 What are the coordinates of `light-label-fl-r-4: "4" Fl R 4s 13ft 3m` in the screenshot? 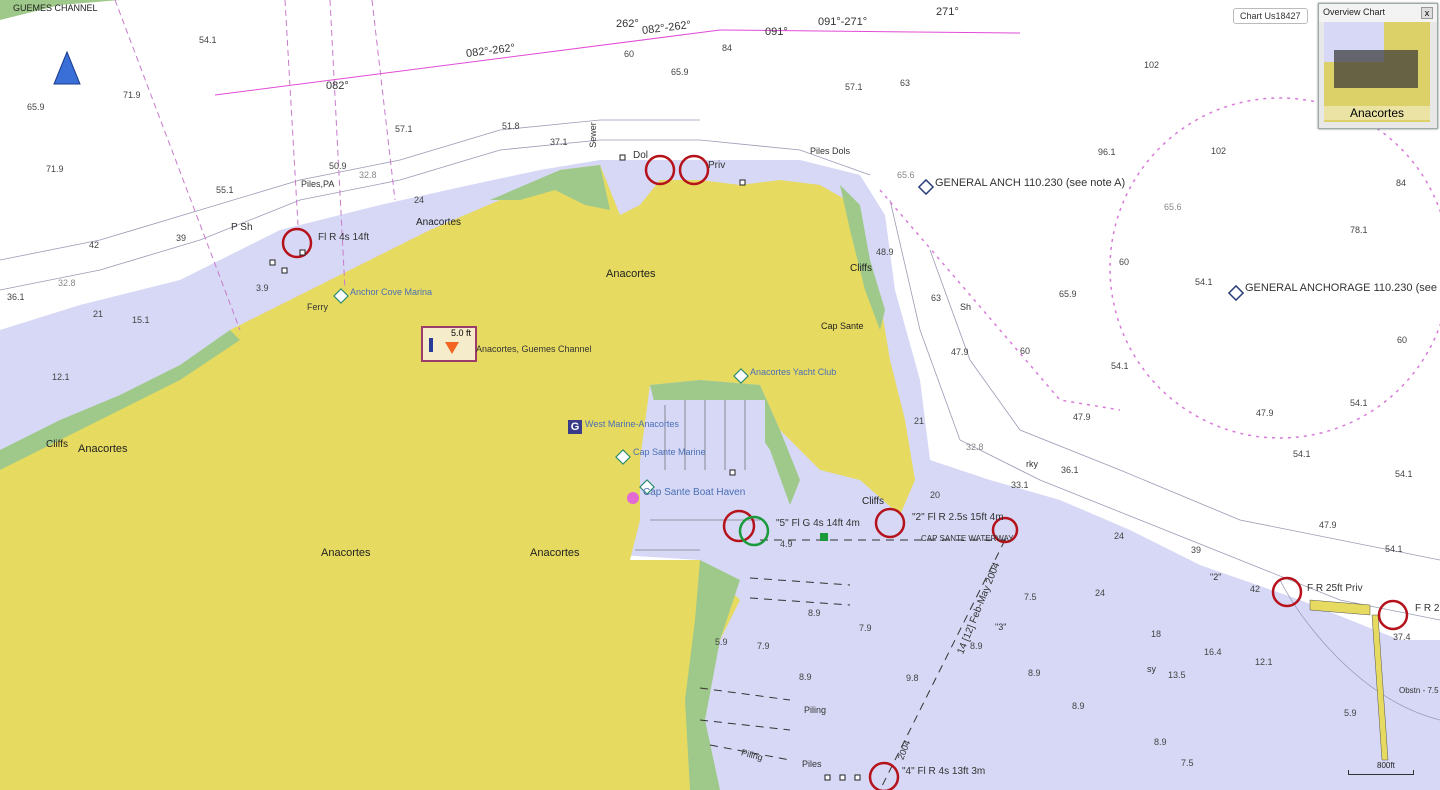 It's located at (943, 771).